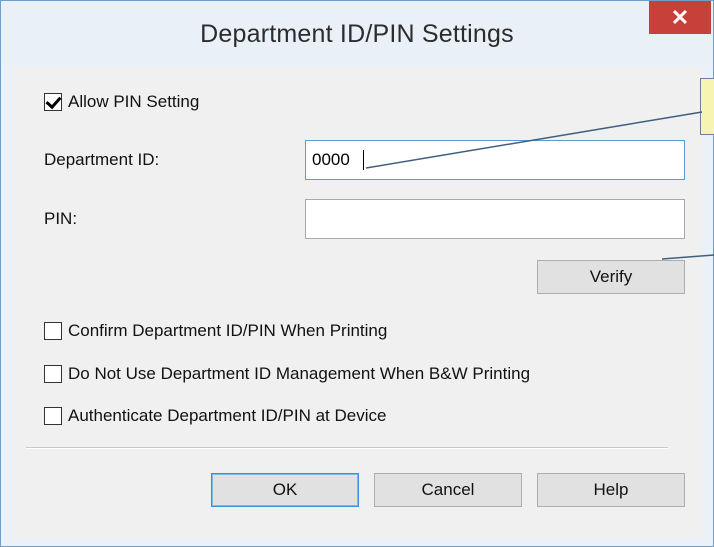  I want to click on separator, so click(347, 448).